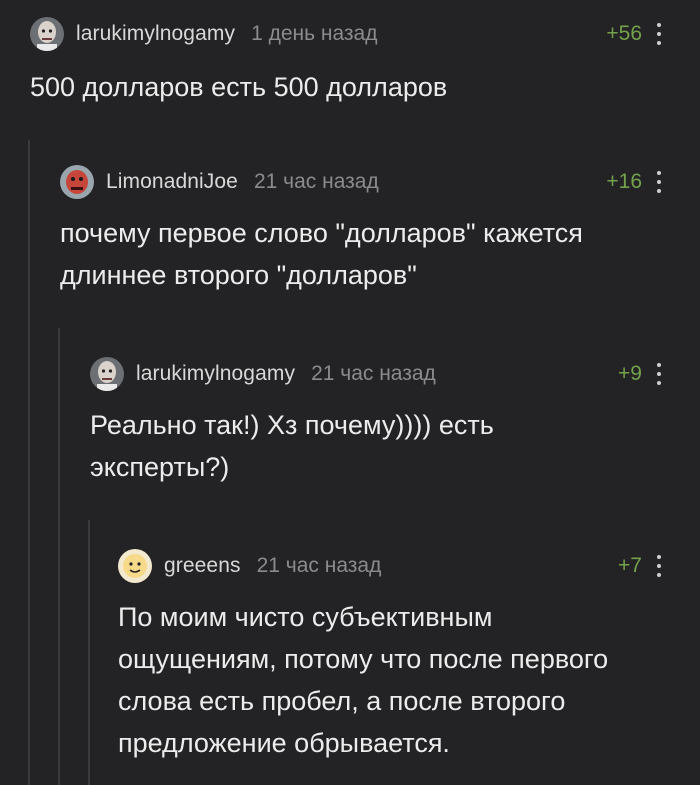  Describe the element at coordinates (630, 373) in the screenshot. I see `rating: +9` at that location.